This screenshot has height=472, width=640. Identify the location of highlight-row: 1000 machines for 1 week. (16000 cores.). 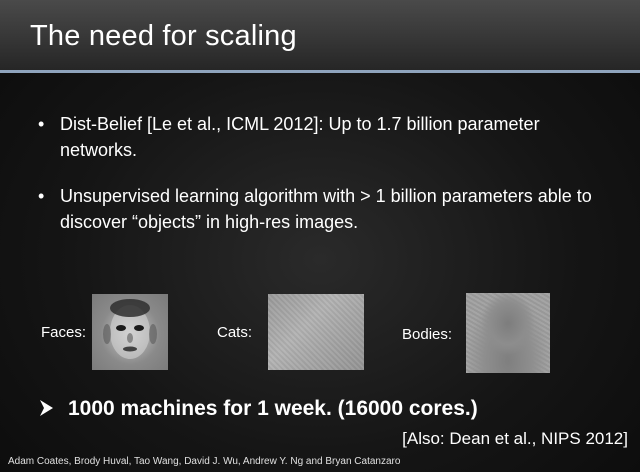
(258, 410).